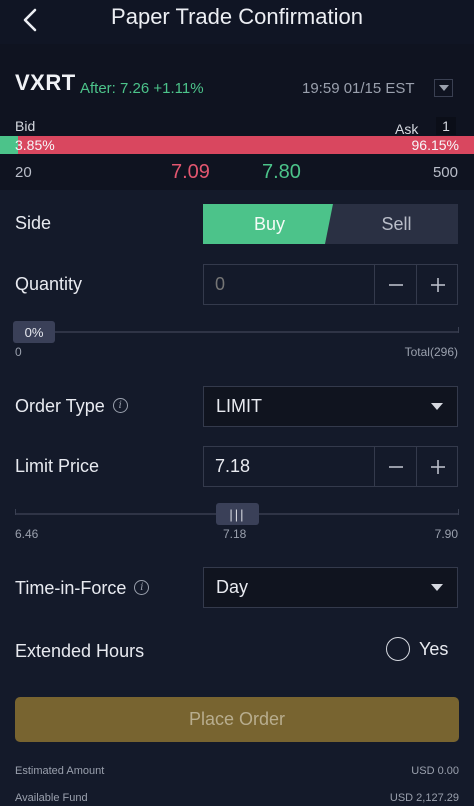 This screenshot has width=474, height=806. I want to click on quantity-stepper, so click(330, 284).